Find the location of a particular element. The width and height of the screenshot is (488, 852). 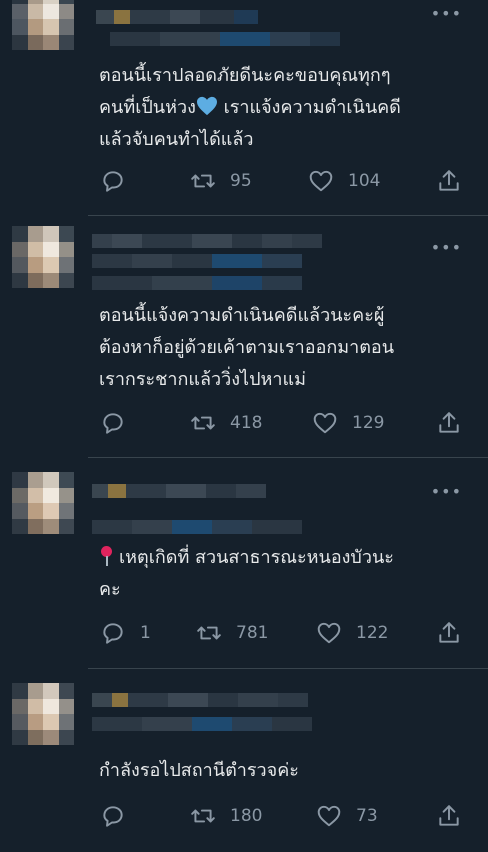

retweet-button: 418 is located at coordinates (226, 423).